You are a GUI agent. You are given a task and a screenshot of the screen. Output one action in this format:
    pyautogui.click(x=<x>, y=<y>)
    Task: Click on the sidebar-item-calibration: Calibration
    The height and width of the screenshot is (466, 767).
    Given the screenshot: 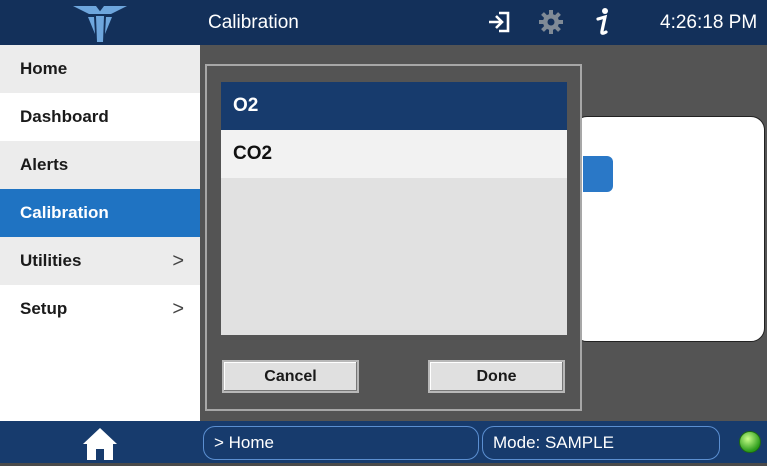 What is the action you would take?
    pyautogui.click(x=100, y=213)
    